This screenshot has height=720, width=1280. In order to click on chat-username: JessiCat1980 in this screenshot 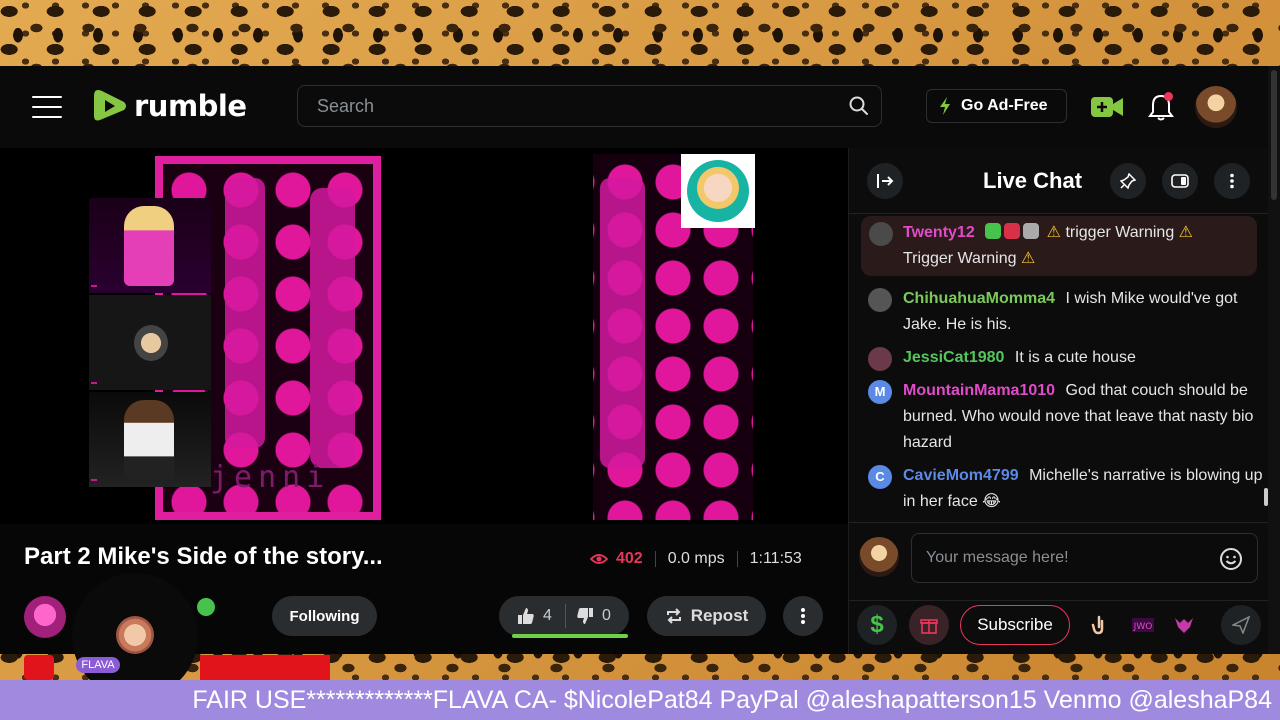, I will do `click(953, 357)`.